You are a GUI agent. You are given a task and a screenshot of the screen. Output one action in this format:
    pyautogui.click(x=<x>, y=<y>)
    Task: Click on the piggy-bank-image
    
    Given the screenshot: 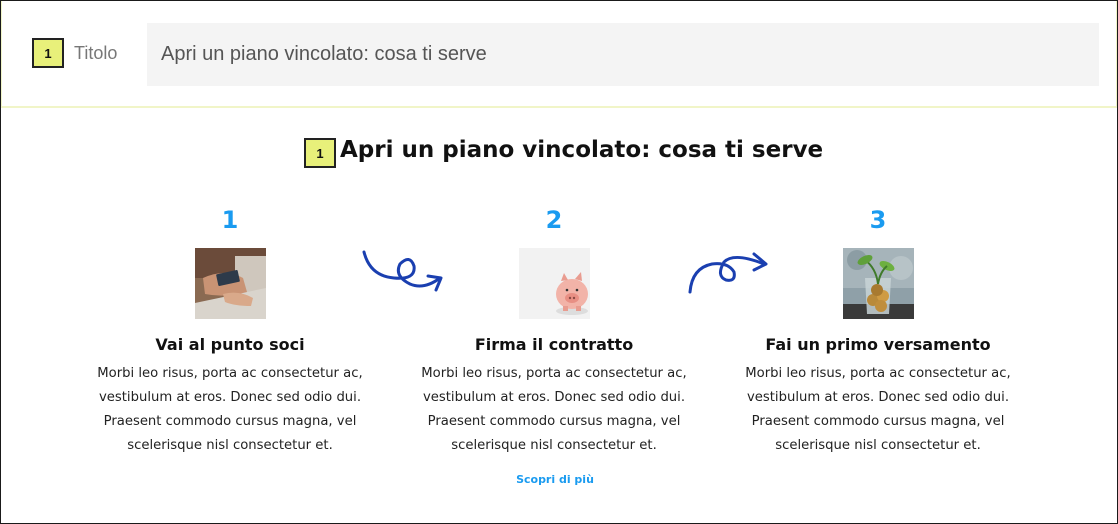 What is the action you would take?
    pyautogui.click(x=554, y=283)
    